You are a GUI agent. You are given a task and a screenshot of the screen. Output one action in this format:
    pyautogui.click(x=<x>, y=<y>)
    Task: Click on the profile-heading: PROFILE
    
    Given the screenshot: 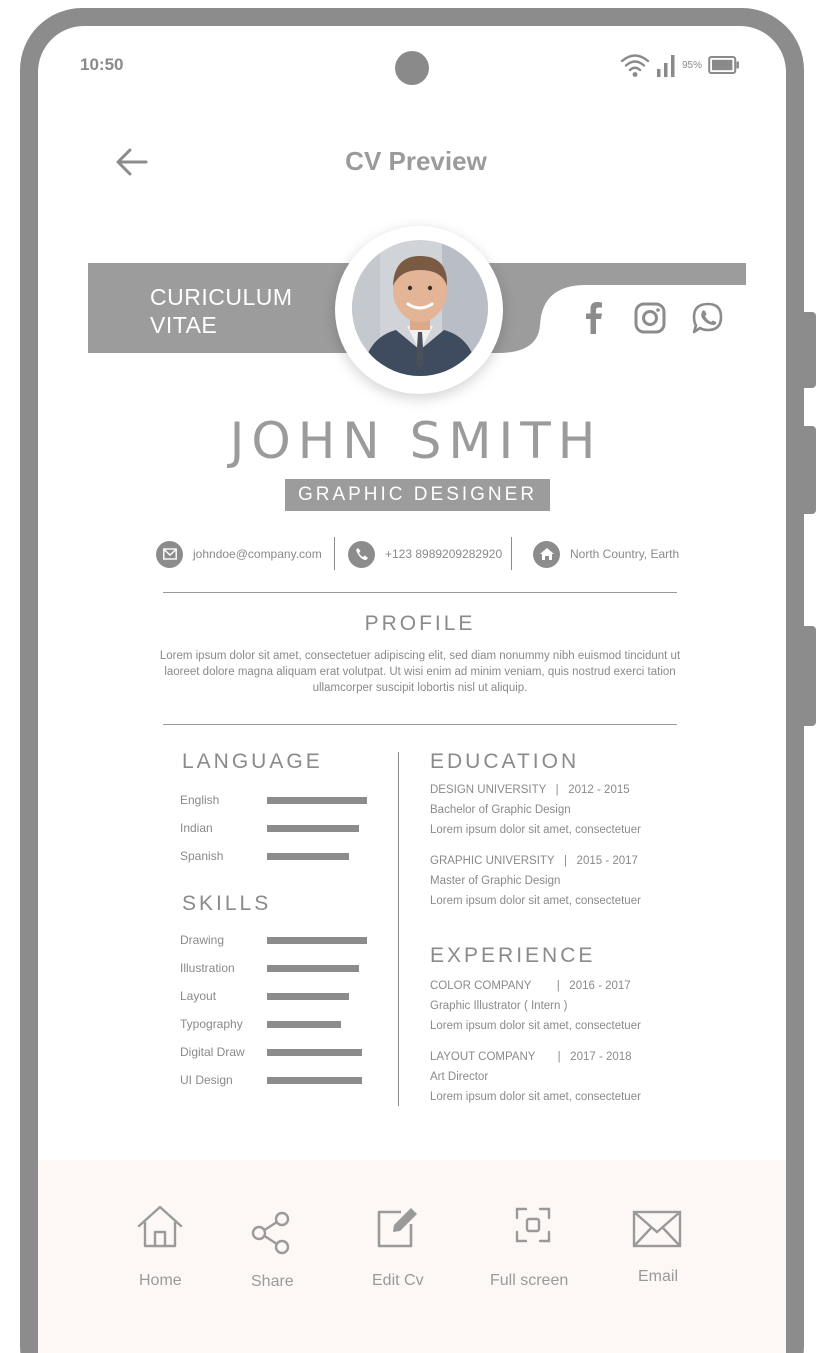 What is the action you would take?
    pyautogui.click(x=420, y=623)
    